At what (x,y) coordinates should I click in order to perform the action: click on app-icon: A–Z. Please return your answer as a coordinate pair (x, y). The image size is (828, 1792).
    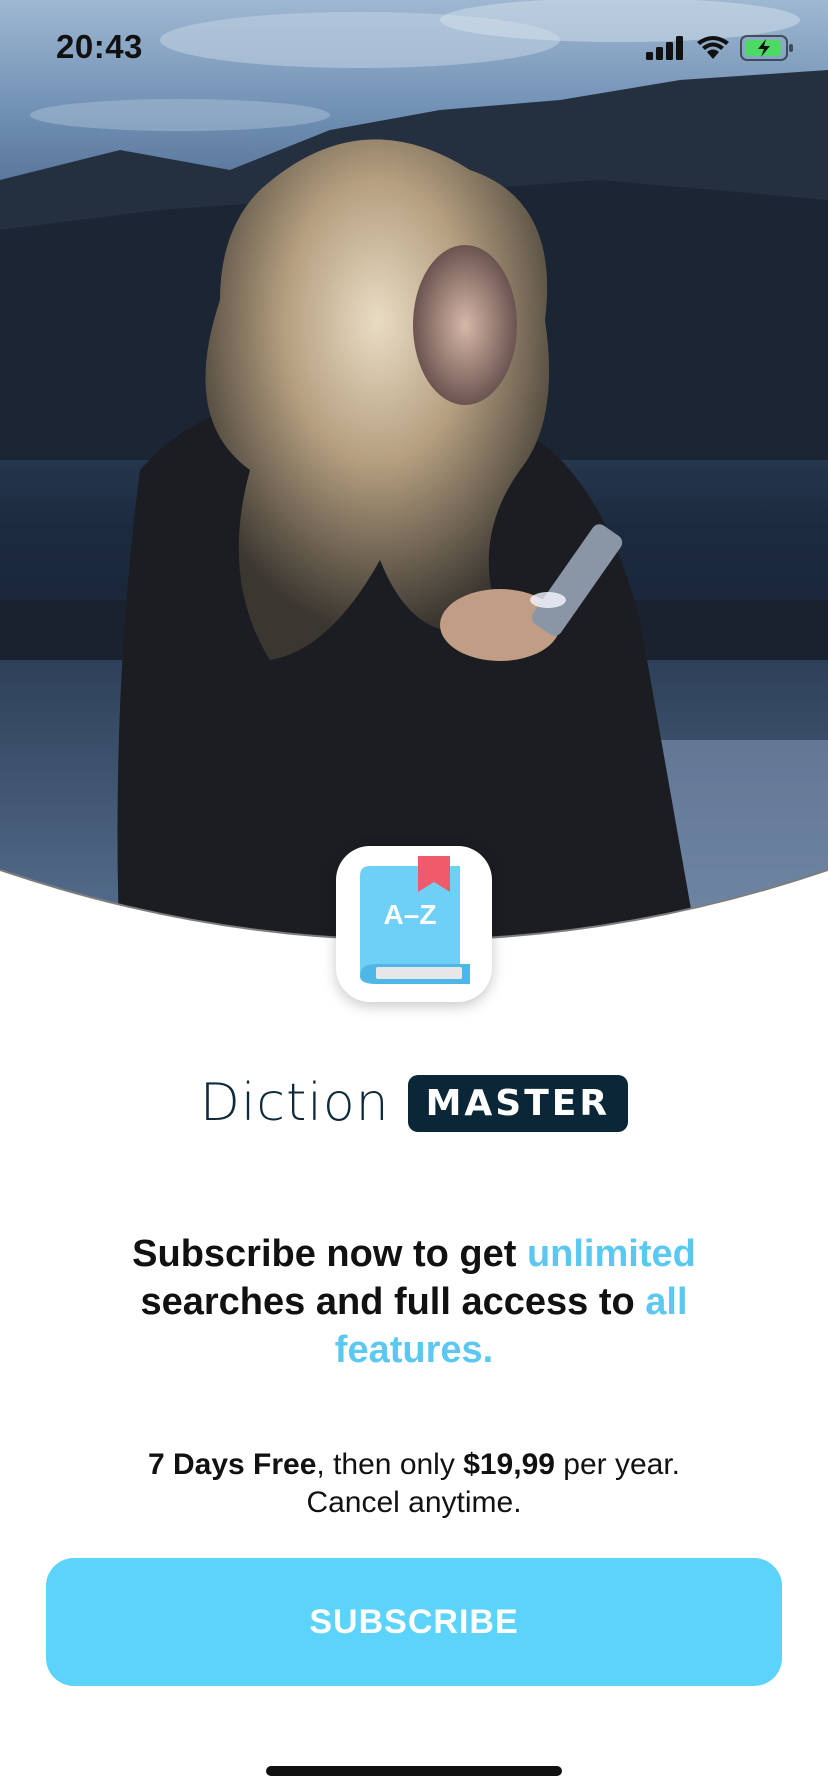
    Looking at the image, I should click on (414, 924).